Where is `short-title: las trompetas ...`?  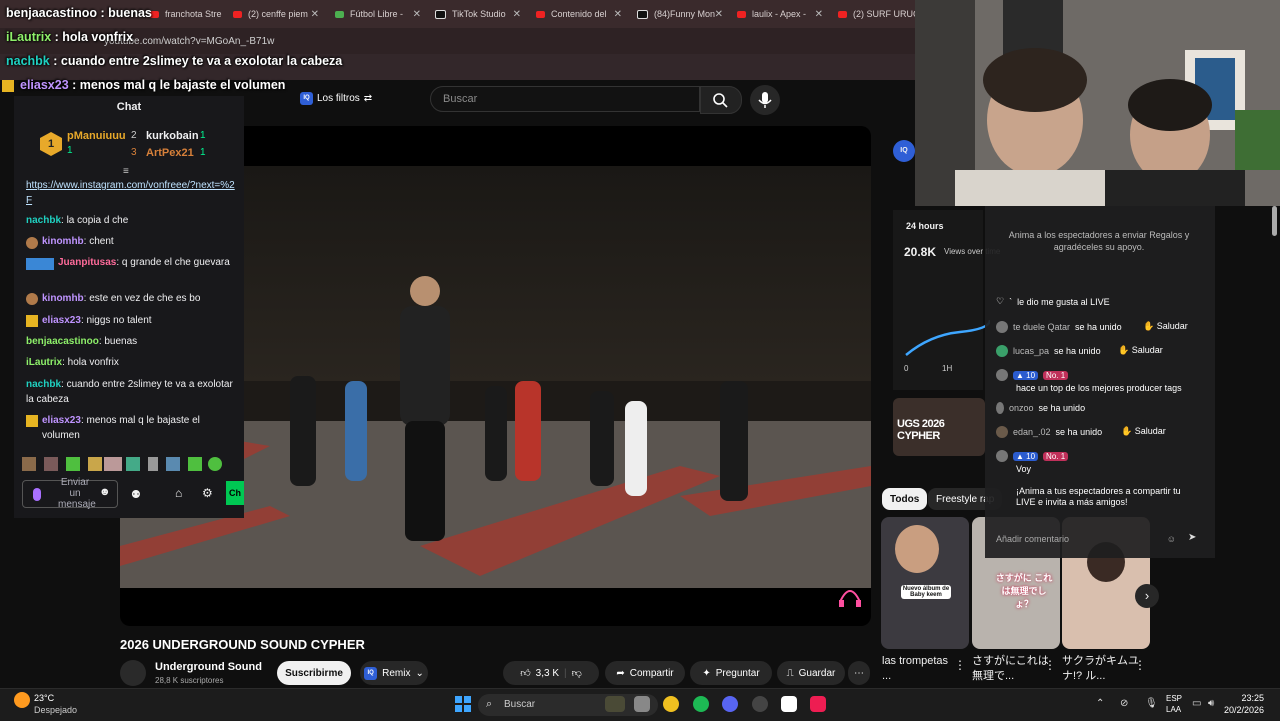 short-title: las trompetas ... is located at coordinates (921, 669).